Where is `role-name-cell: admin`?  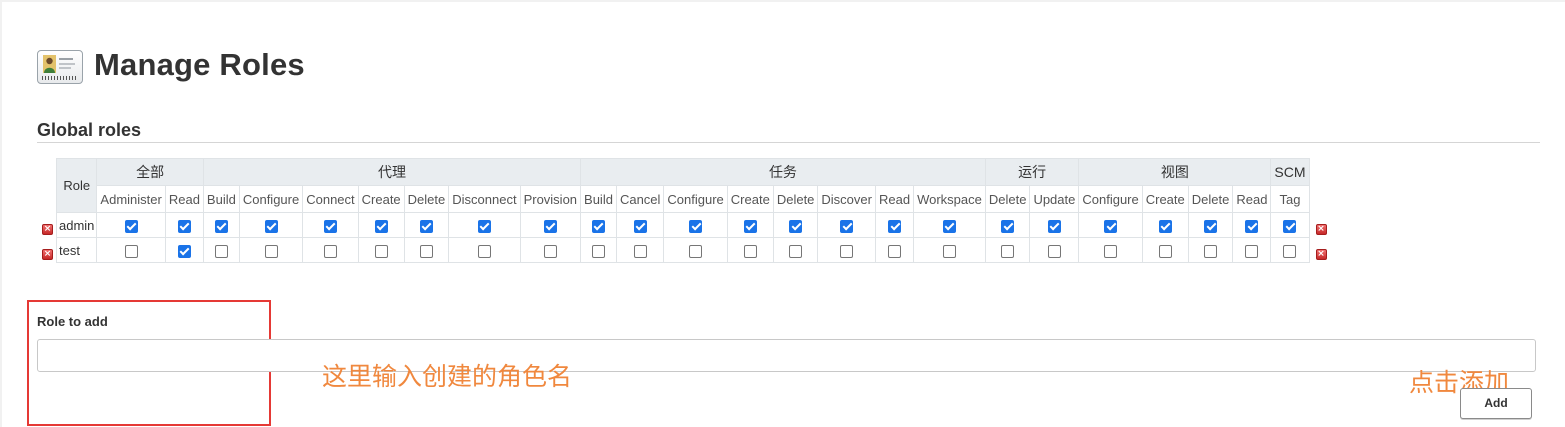 role-name-cell: admin is located at coordinates (76, 225).